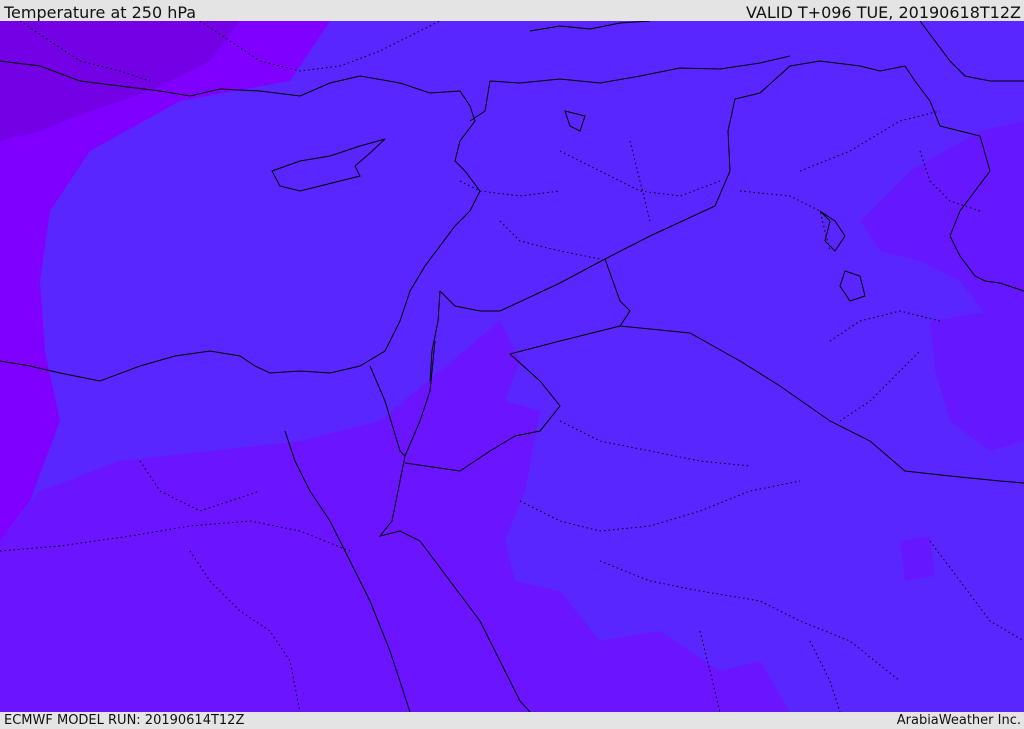  What do you see at coordinates (958, 720) in the screenshot?
I see `credit-label: ArabiaWeather Inc.` at bounding box center [958, 720].